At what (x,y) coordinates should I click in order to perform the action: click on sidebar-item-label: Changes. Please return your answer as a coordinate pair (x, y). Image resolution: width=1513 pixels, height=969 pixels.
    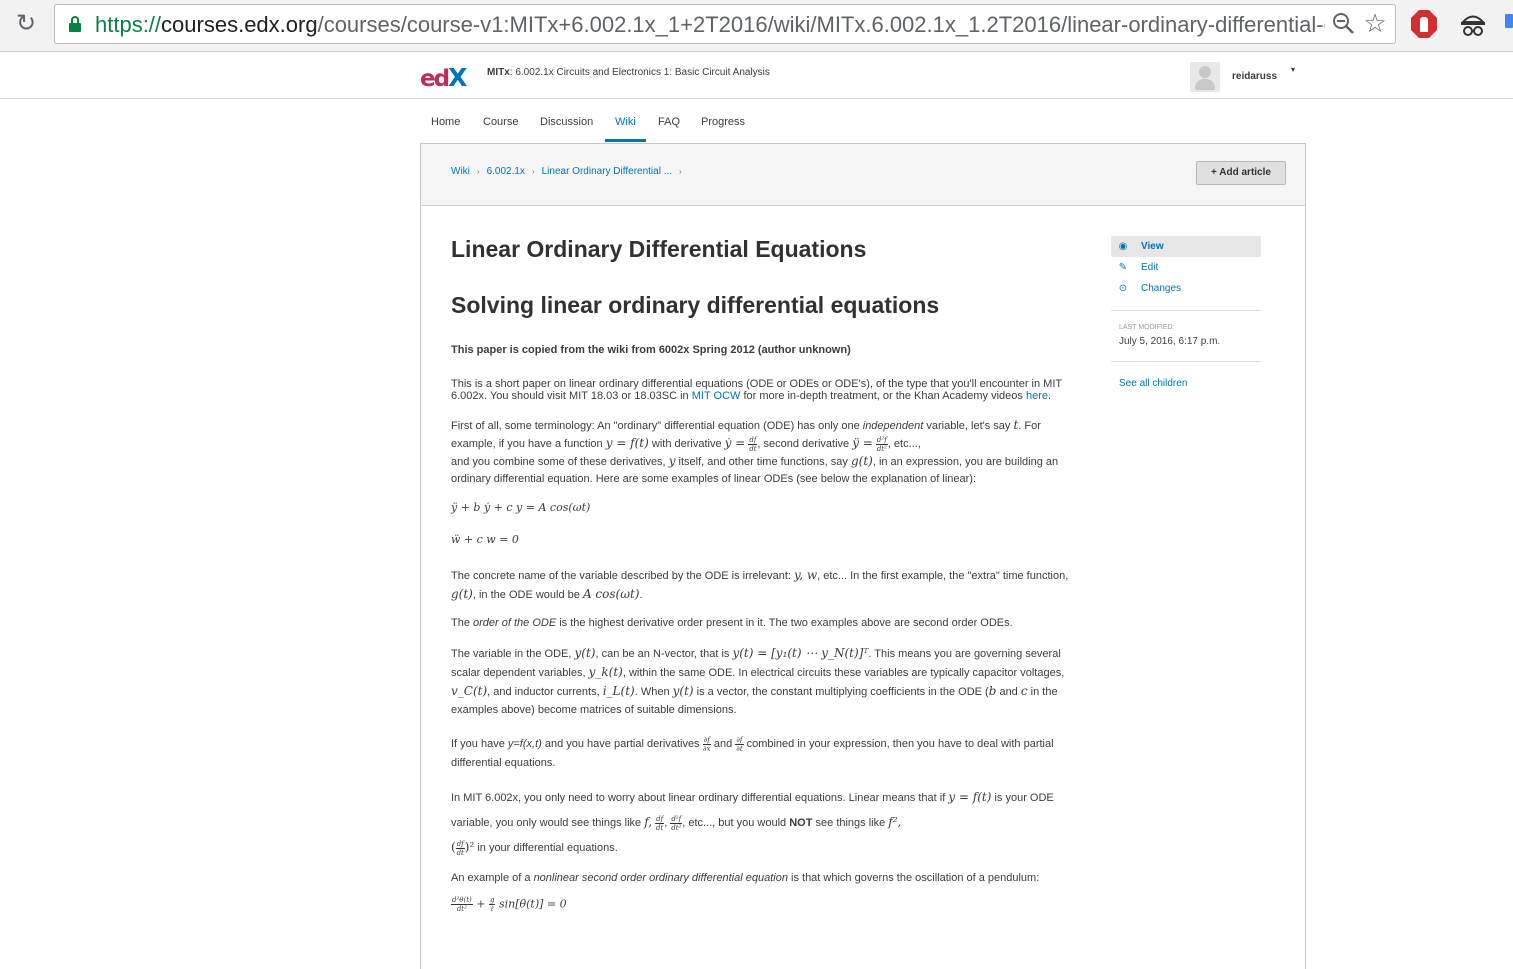
    Looking at the image, I should click on (1161, 288).